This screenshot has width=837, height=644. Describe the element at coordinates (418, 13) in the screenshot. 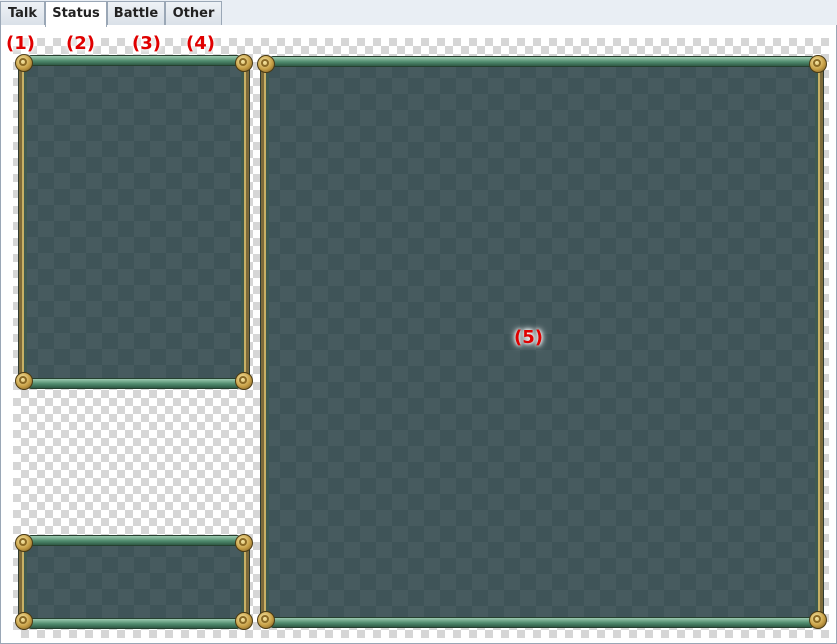

I see `tab-bar: Talk Status Battle Other` at that location.